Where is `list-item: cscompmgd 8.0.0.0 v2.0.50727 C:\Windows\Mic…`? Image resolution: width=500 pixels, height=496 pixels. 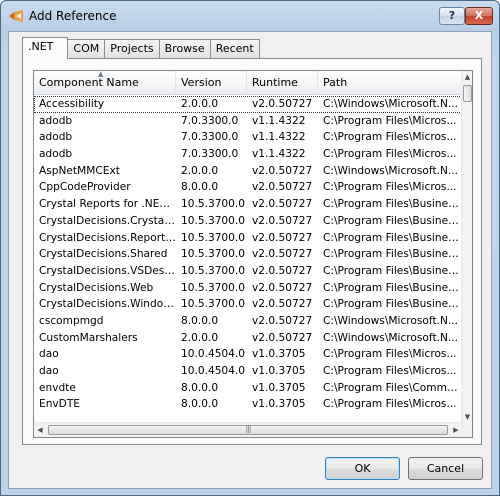 list-item: cscompmgd 8.0.0.0 v2.0.50727 C:\Windows\Mic… is located at coordinates (248, 321).